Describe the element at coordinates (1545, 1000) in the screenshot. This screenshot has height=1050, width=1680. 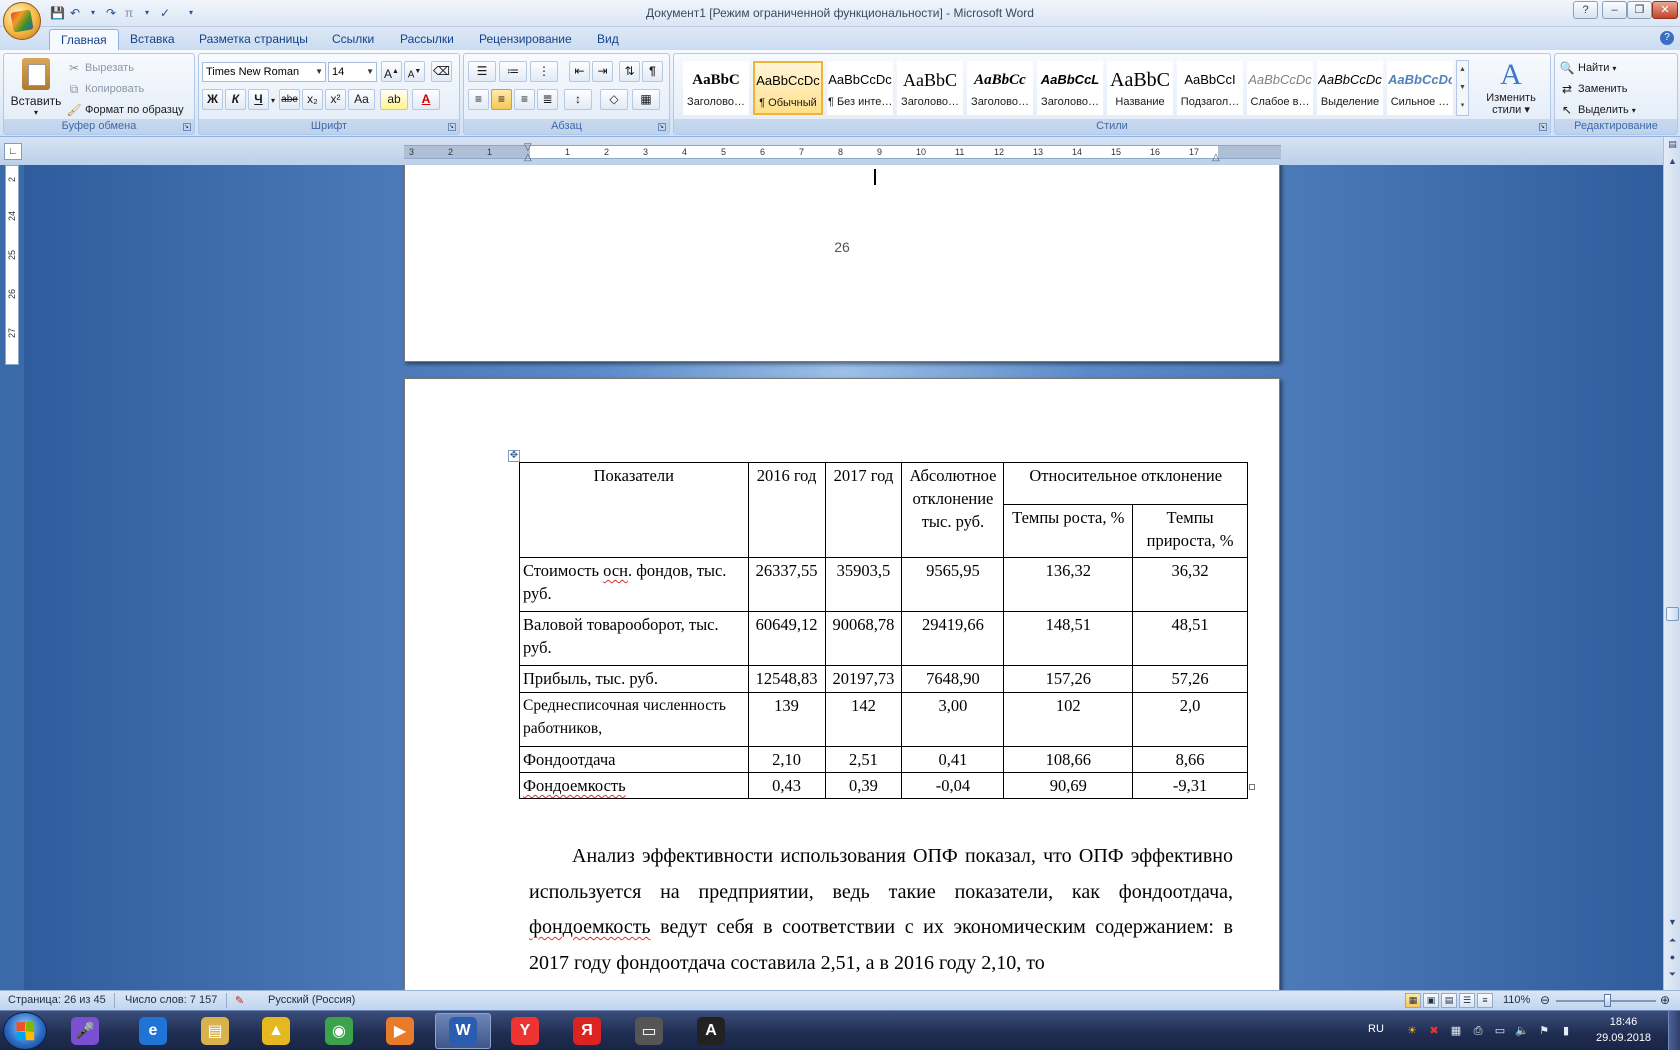
I see `zoom-out-icon: ⊖` at that location.